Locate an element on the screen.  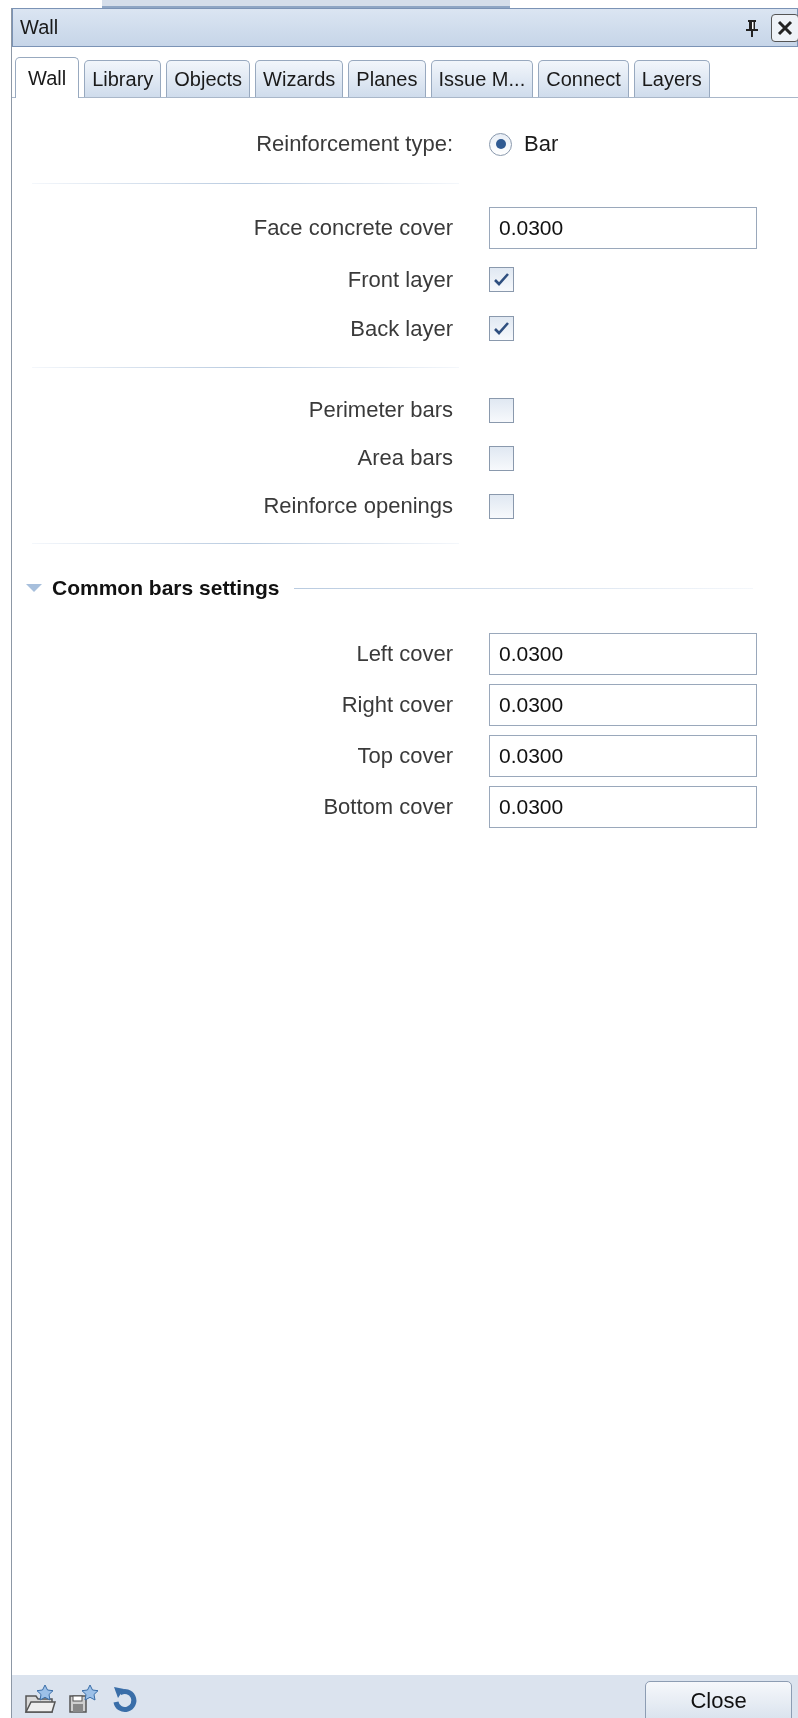
tab: Planes is located at coordinates (387, 78).